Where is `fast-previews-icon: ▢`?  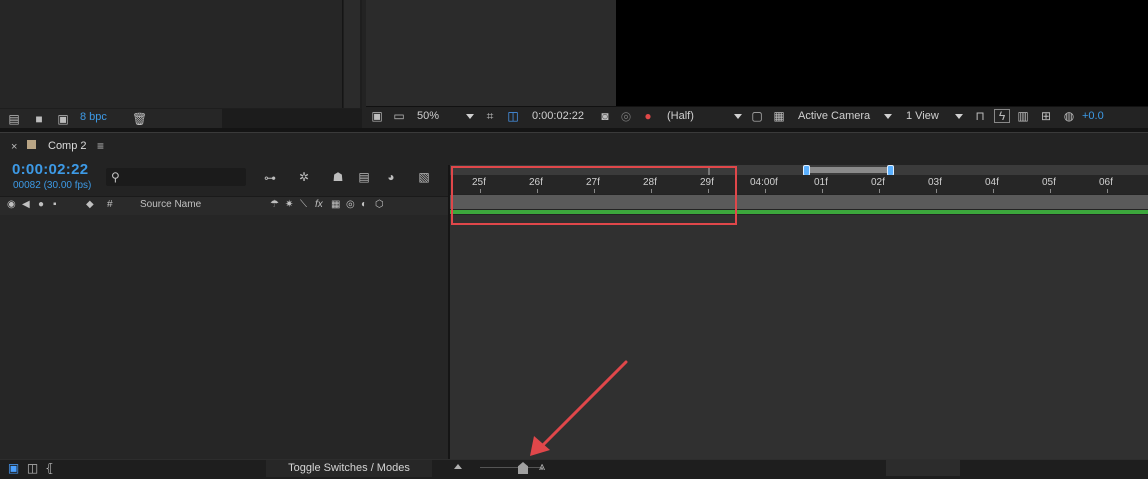
fast-previews-icon: ▢ is located at coordinates (757, 116).